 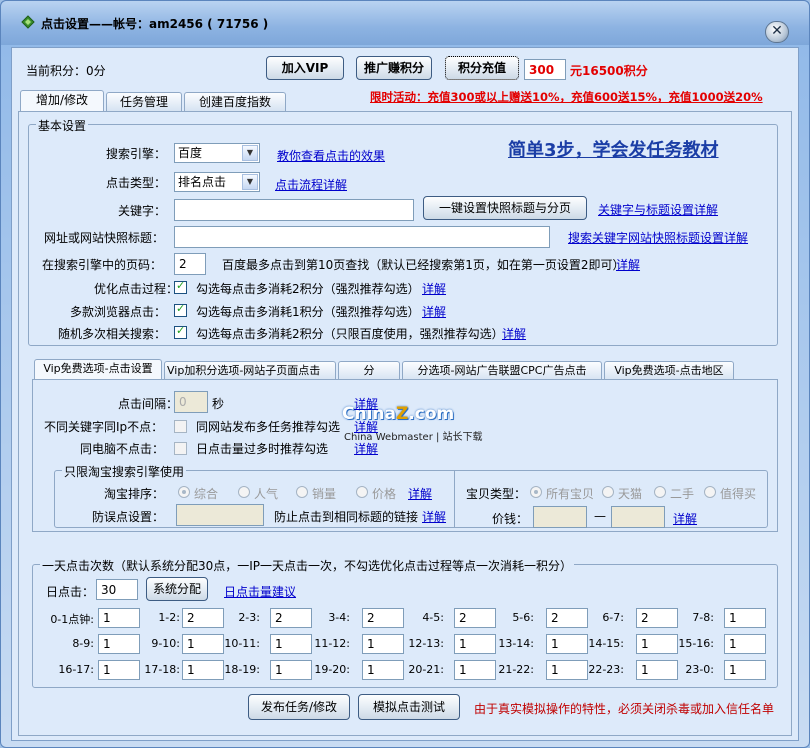 What do you see at coordinates (62, 100) in the screenshot?
I see `tab-add-edit: 增加/修改` at bounding box center [62, 100].